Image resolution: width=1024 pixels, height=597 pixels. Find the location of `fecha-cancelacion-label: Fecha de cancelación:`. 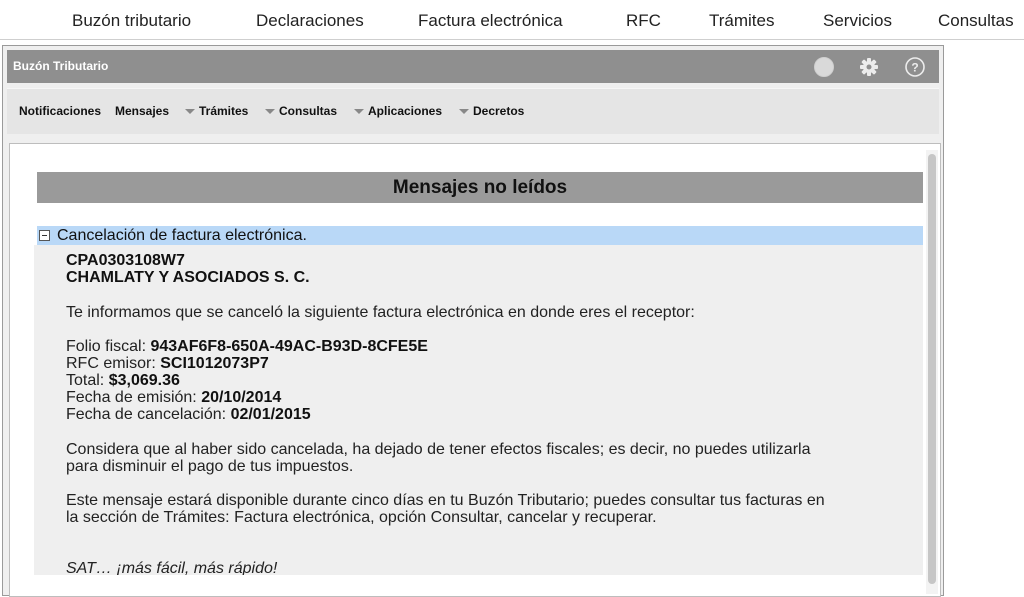

fecha-cancelacion-label: Fecha de cancelación: is located at coordinates (146, 414).